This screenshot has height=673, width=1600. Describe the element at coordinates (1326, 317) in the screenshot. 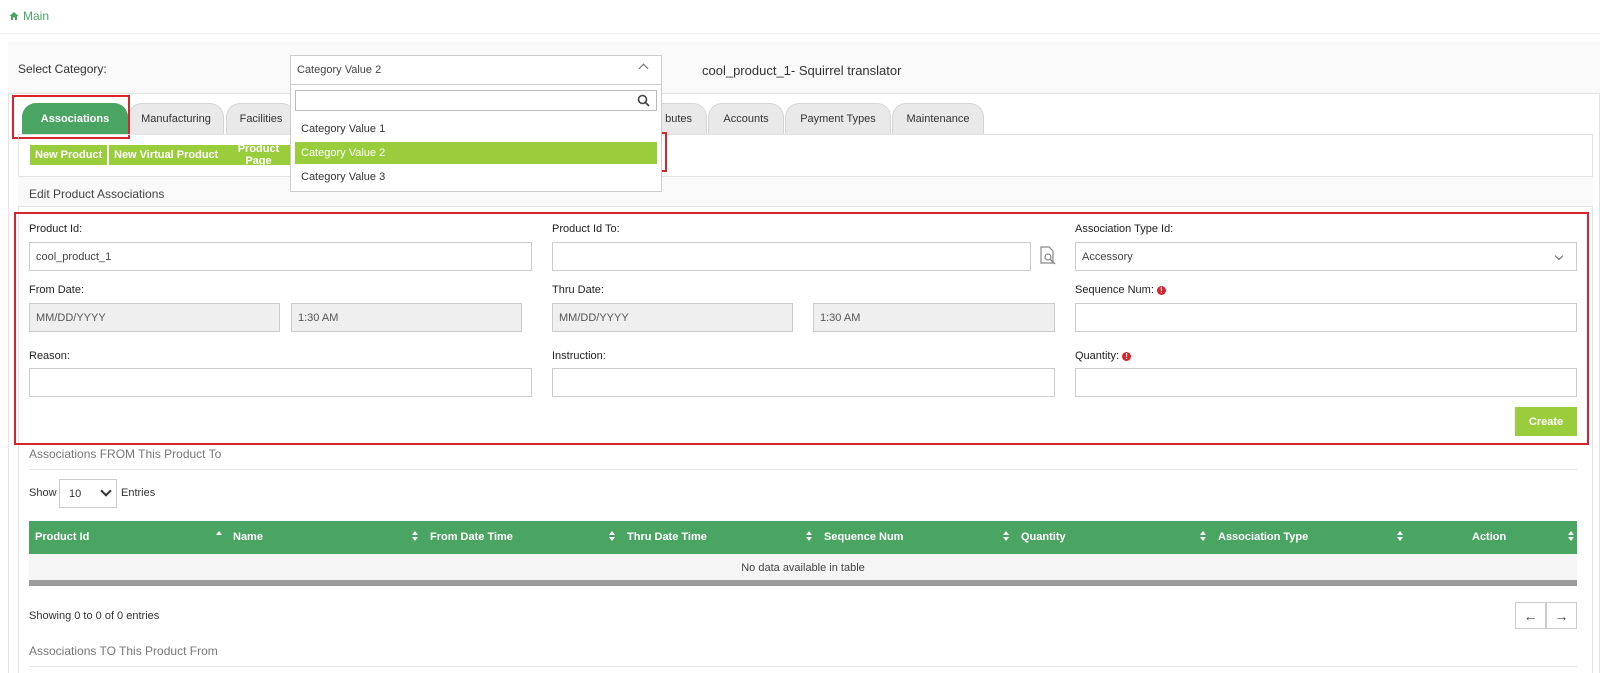

I see `sequence-num-input` at that location.